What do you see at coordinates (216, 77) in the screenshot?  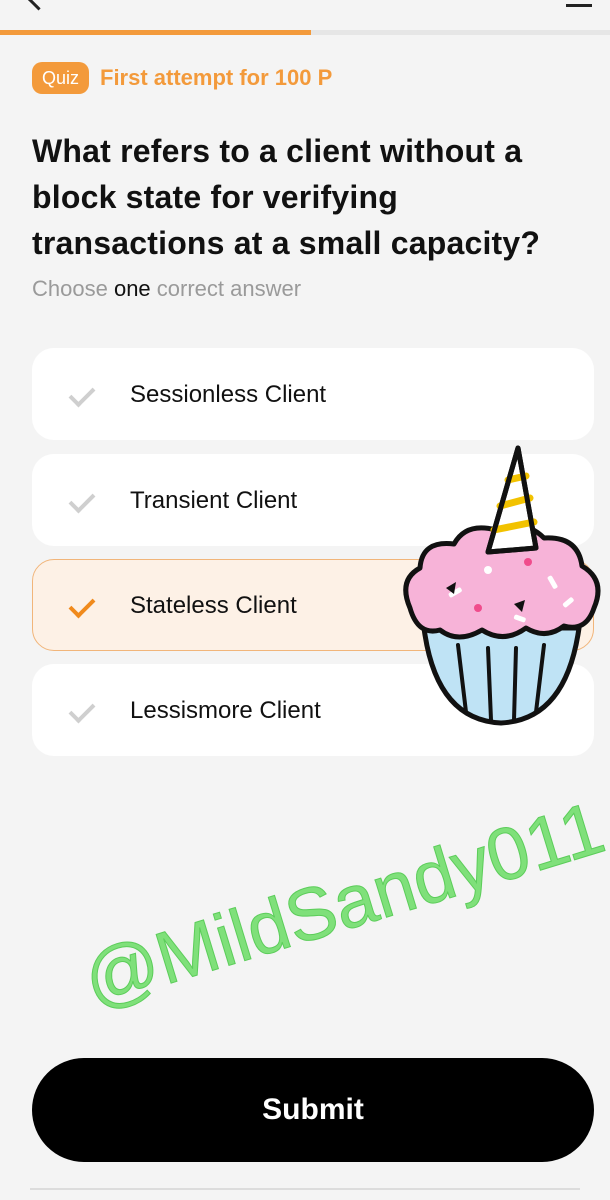 I see `attempt-reward-label: First attempt for 100 P` at bounding box center [216, 77].